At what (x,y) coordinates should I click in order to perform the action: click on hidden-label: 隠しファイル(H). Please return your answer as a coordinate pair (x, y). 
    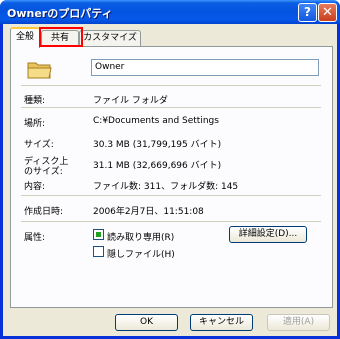
    Looking at the image, I should click on (141, 253).